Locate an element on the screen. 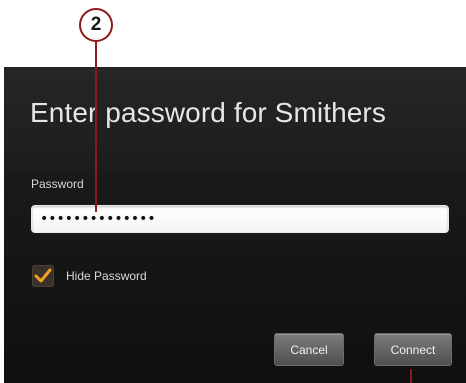 The width and height of the screenshot is (466, 383). checkmark-icon is located at coordinates (43, 275).